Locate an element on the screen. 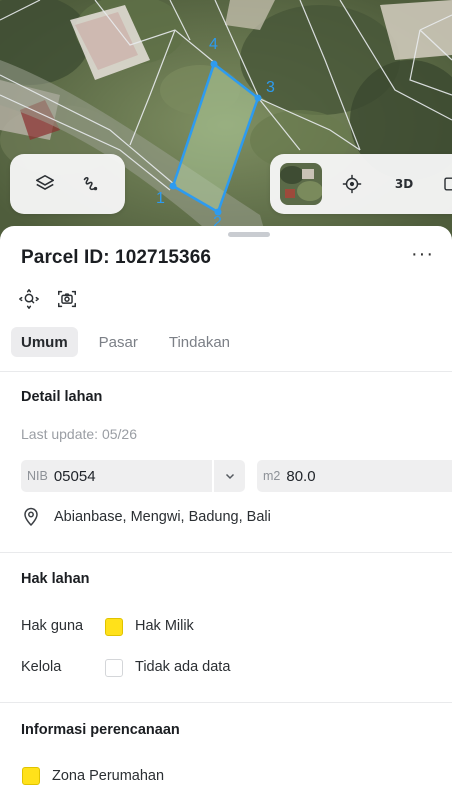  layers-button is located at coordinates (45, 184).